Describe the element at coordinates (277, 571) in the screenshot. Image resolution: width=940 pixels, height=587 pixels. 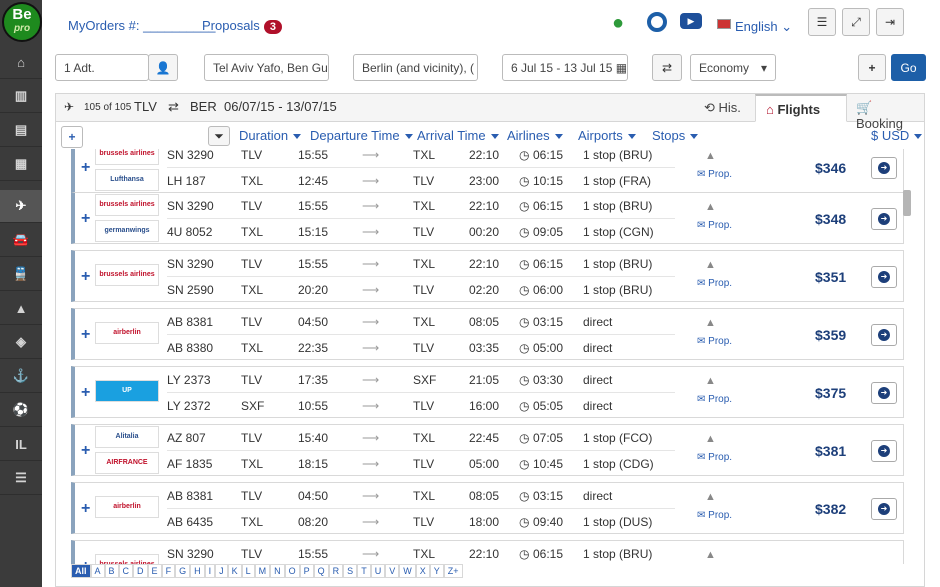
I see `alphabet-filter-item: N` at that location.